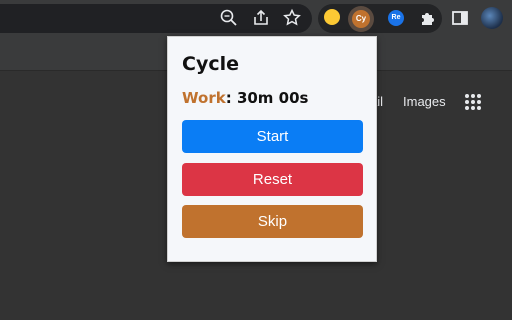 This screenshot has width=512, height=320. What do you see at coordinates (229, 18) in the screenshot?
I see `zoom-icon` at bounding box center [229, 18].